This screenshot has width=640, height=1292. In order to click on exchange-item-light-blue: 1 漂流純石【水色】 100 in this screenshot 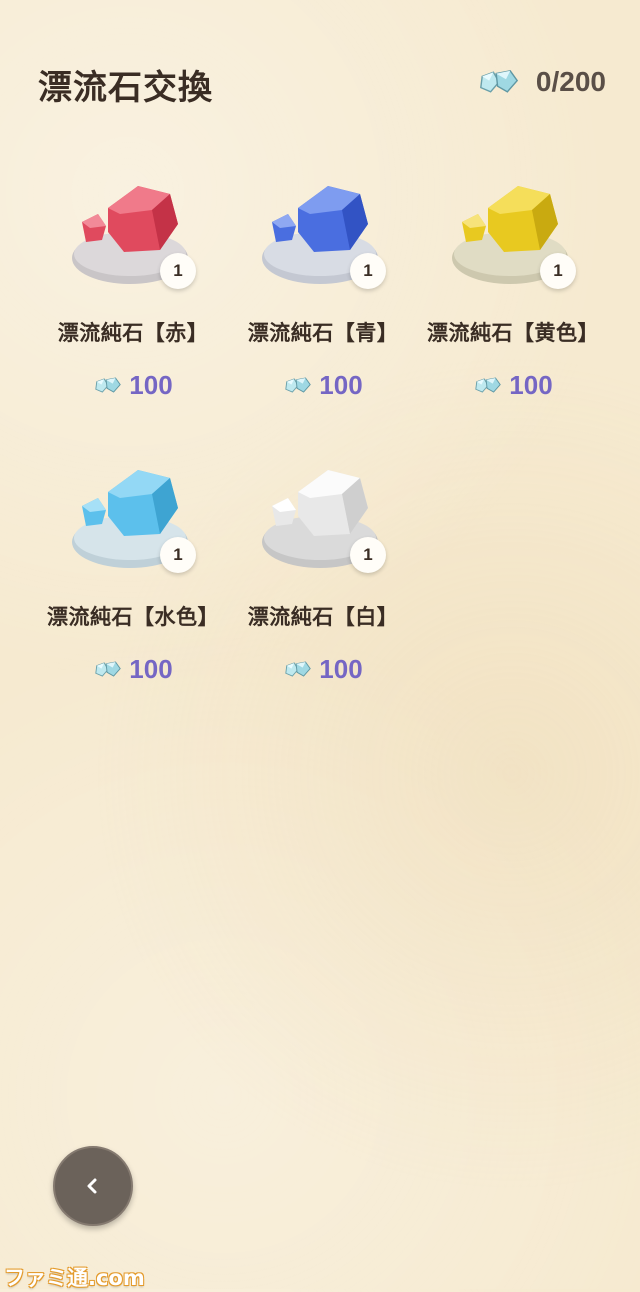, I will do `click(133, 574)`.